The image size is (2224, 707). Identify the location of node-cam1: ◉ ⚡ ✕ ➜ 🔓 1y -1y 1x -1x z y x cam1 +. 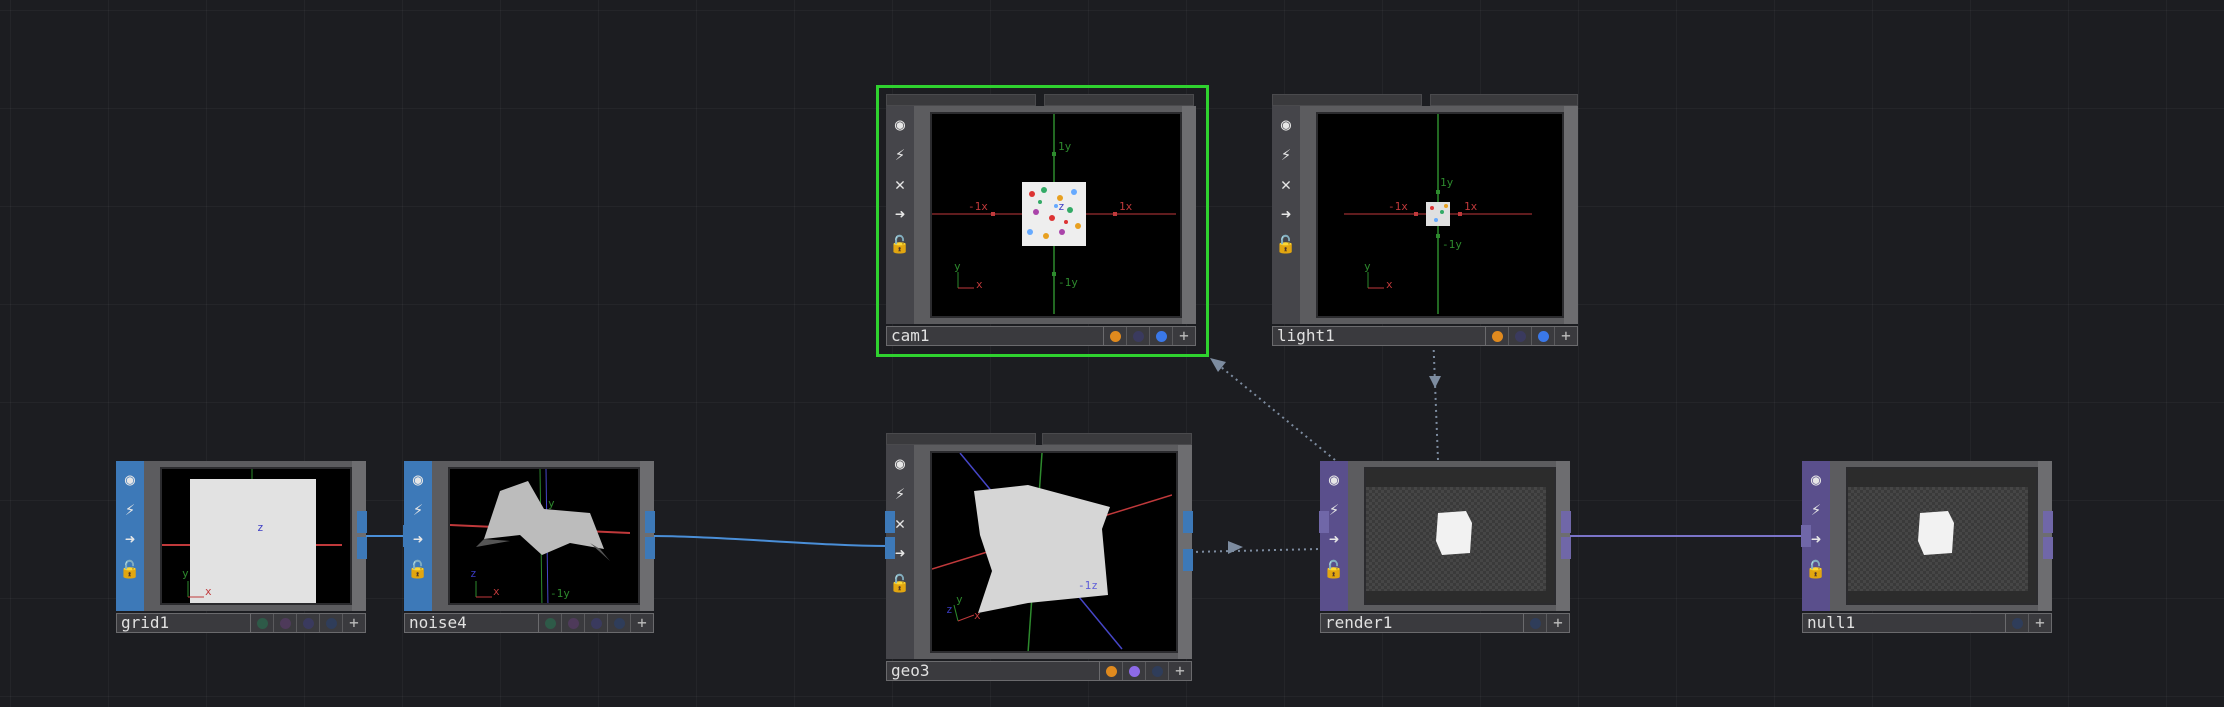
(1041, 220).